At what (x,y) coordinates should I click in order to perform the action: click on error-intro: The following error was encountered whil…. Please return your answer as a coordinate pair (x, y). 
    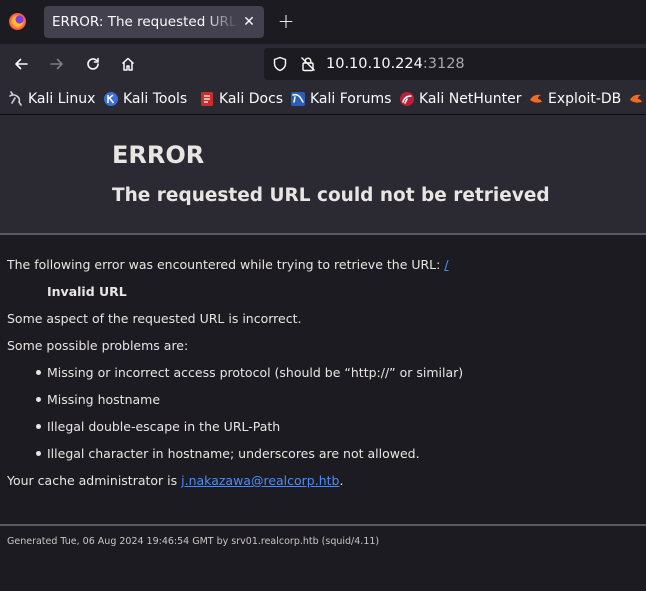
    Looking at the image, I should click on (228, 264).